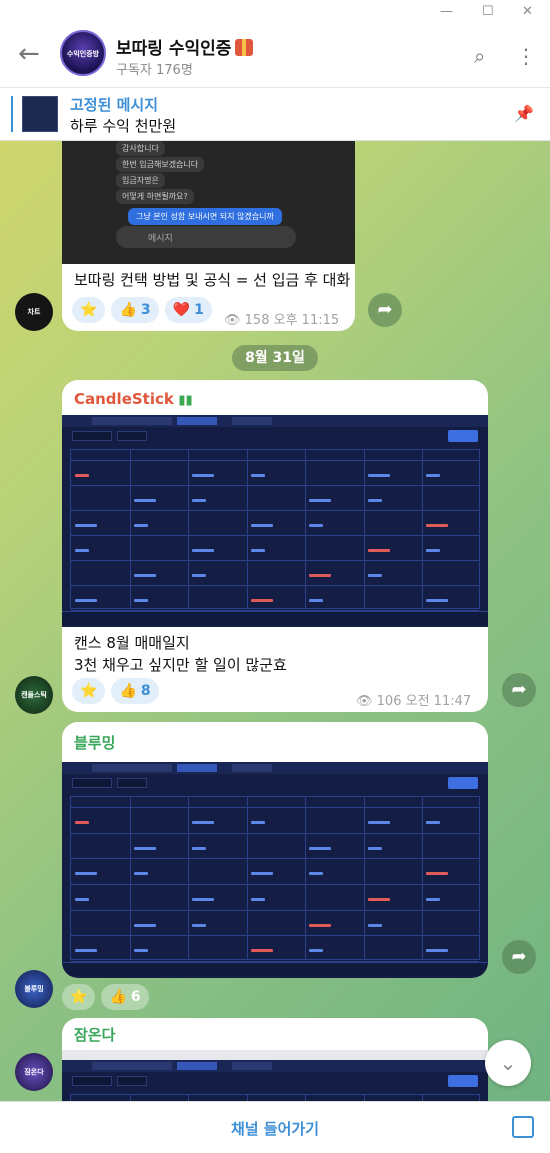 Image resolution: width=550 pixels, height=1153 pixels. What do you see at coordinates (275, 55) in the screenshot?
I see `chat-header: ← 수익인증방 보따링 수익인증 구독자 176명 ⌕ ⋮` at bounding box center [275, 55].